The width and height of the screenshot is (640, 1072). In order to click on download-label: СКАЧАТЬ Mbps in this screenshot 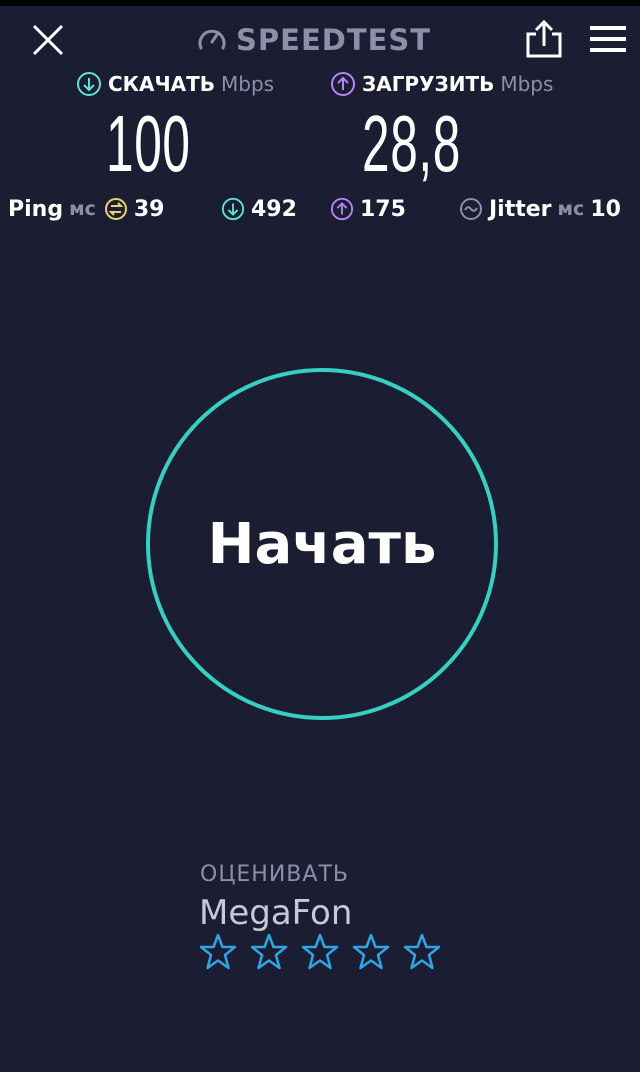, I will do `click(175, 84)`.